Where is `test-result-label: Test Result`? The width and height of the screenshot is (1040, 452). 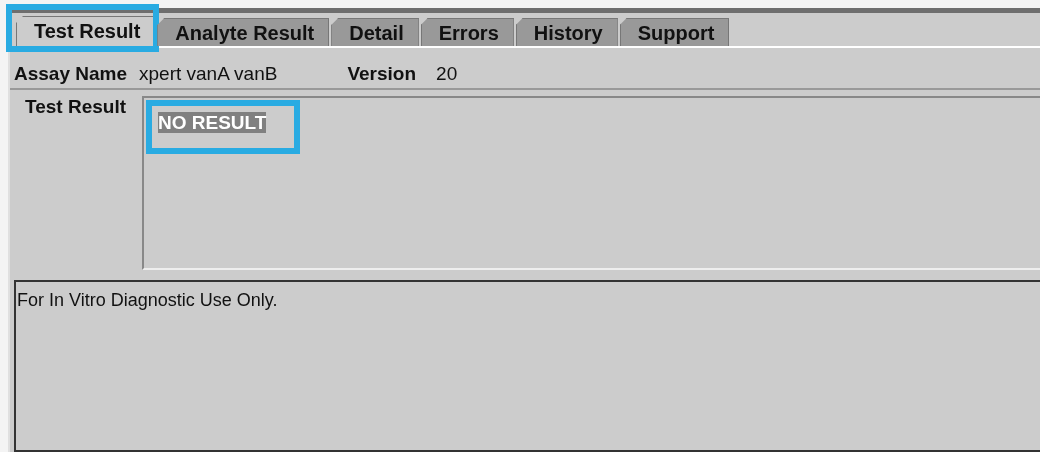
test-result-label: Test Result is located at coordinates (75, 107).